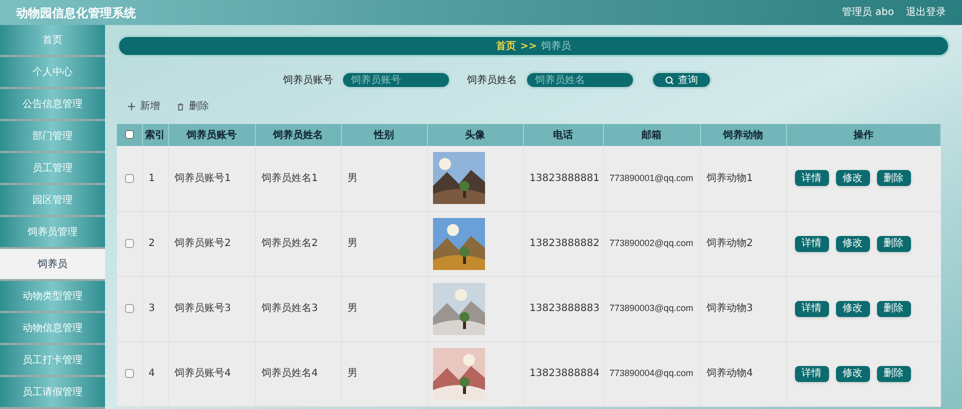 The height and width of the screenshot is (409, 962). Describe the element at coordinates (729, 373) in the screenshot. I see `table-cell: 饲养动物4` at that location.